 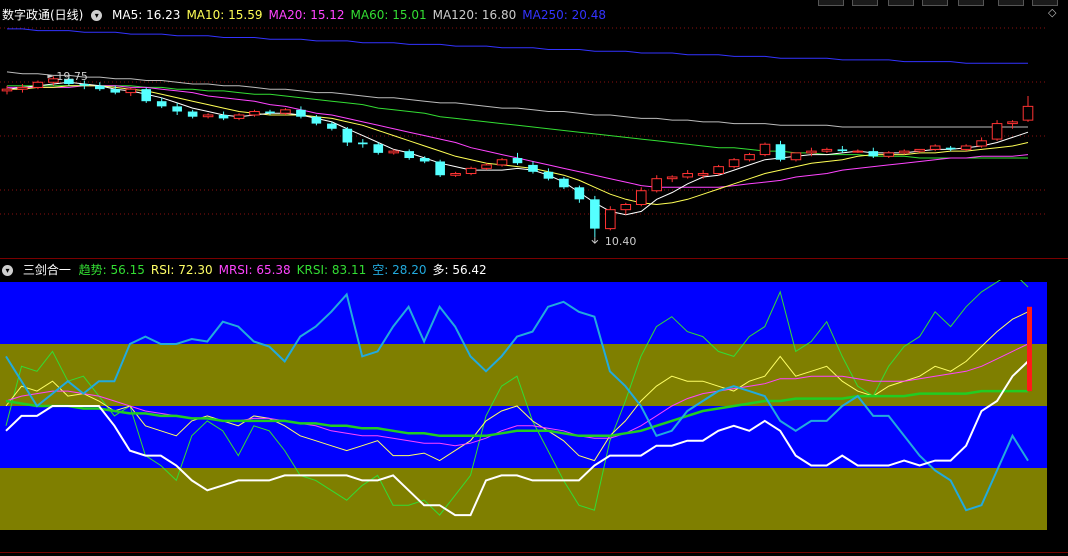 What do you see at coordinates (7, 270) in the screenshot?
I see `chevron-down-icon: ▾` at bounding box center [7, 270].